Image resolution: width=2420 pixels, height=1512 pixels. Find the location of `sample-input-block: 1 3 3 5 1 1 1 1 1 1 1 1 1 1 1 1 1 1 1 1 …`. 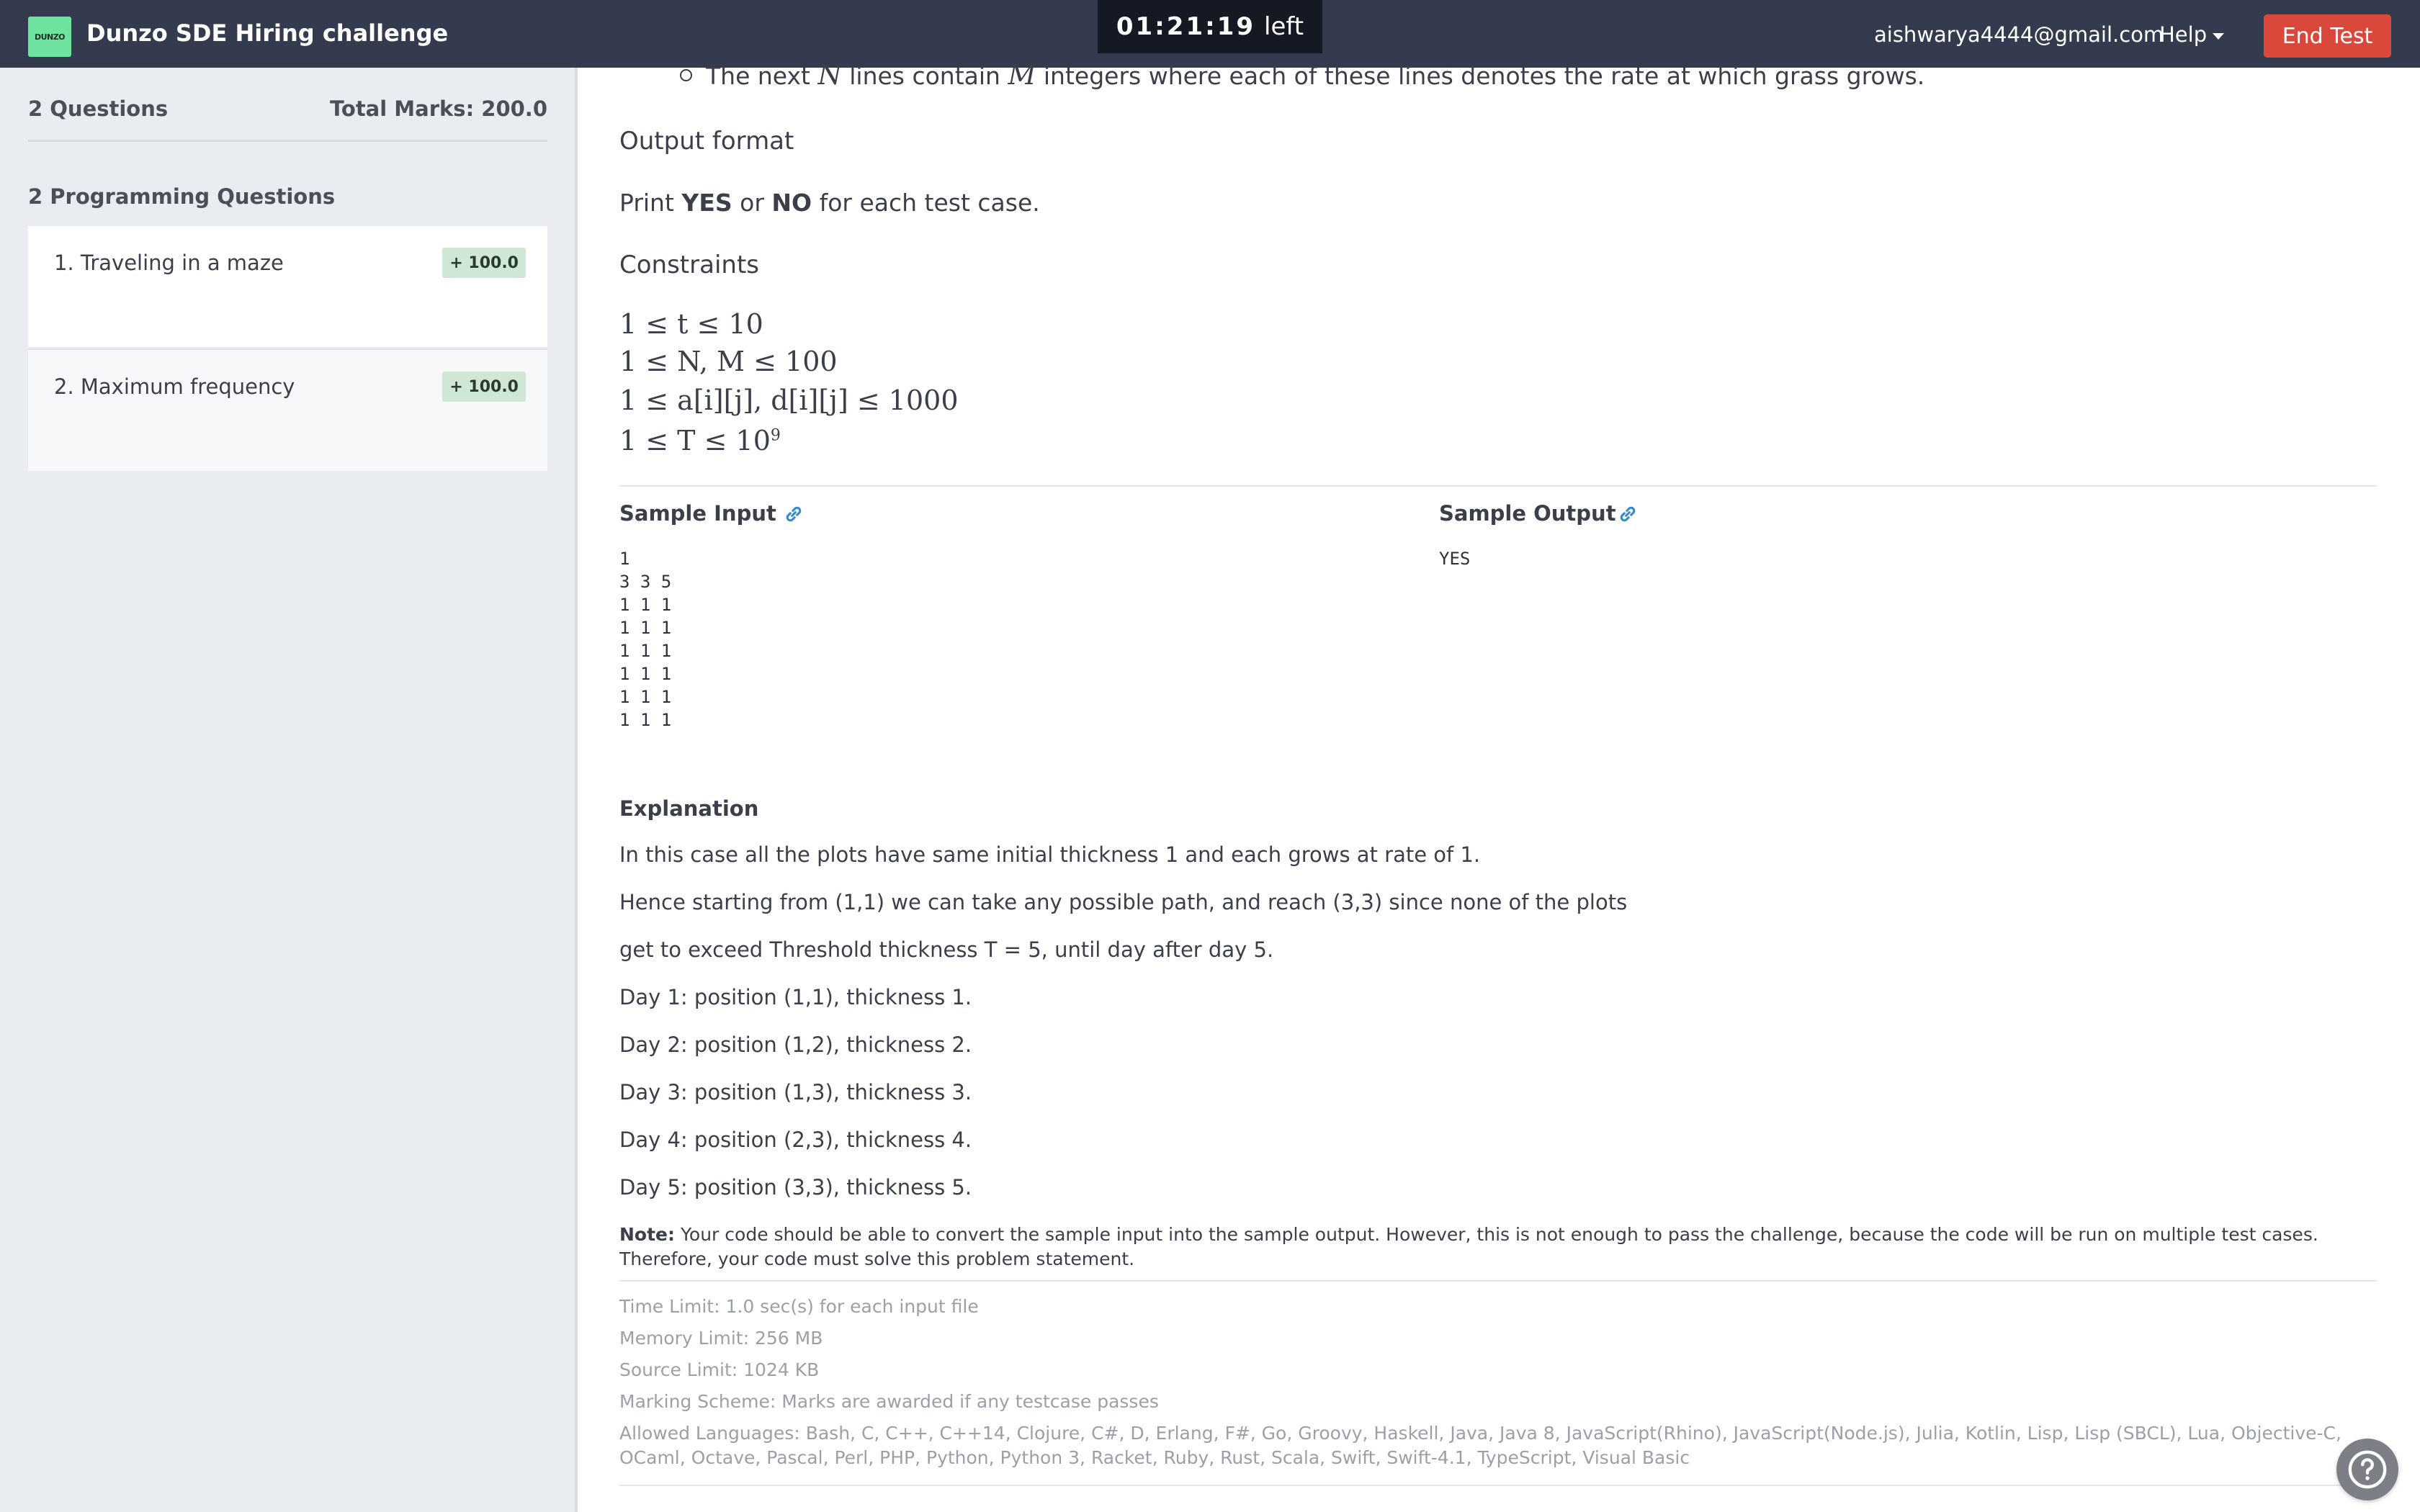

sample-input-block: 1 3 3 5 1 1 1 1 1 1 1 1 1 1 1 1 1 1 1 1 … is located at coordinates (645, 639).